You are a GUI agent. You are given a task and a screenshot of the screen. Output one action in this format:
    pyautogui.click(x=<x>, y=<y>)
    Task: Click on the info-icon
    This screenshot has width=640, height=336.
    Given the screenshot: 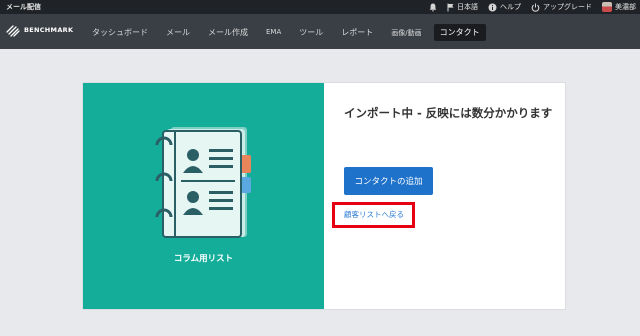 What is the action you would take?
    pyautogui.click(x=492, y=7)
    